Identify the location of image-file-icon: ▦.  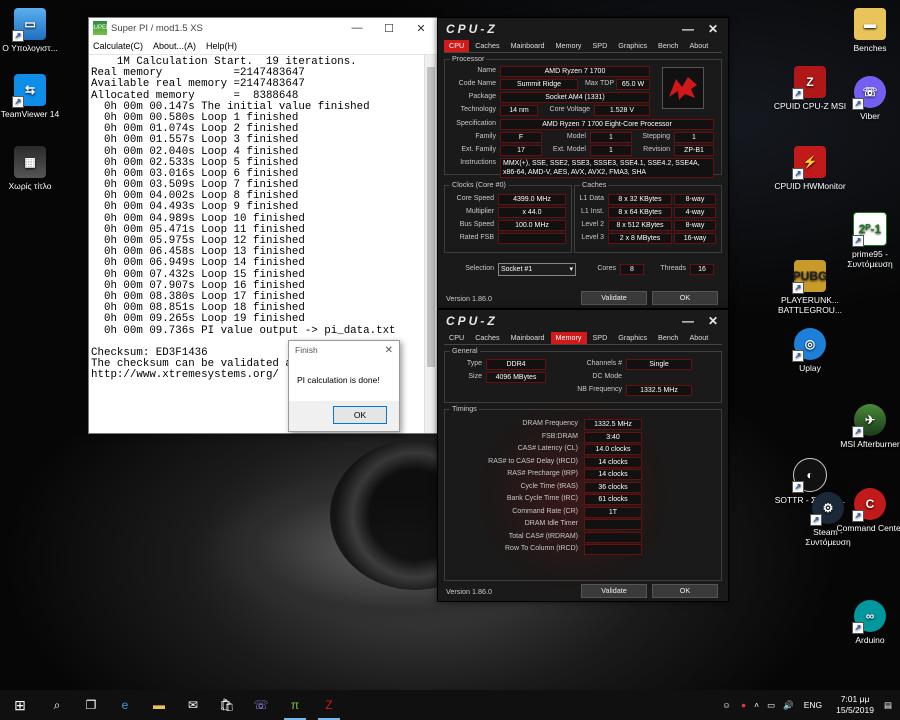
(30, 162).